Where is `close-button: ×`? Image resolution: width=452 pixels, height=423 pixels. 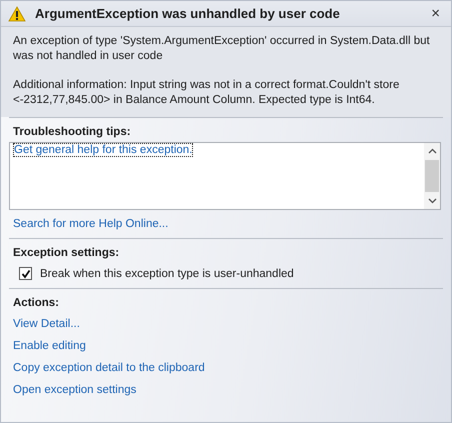
close-button: × is located at coordinates (435, 13).